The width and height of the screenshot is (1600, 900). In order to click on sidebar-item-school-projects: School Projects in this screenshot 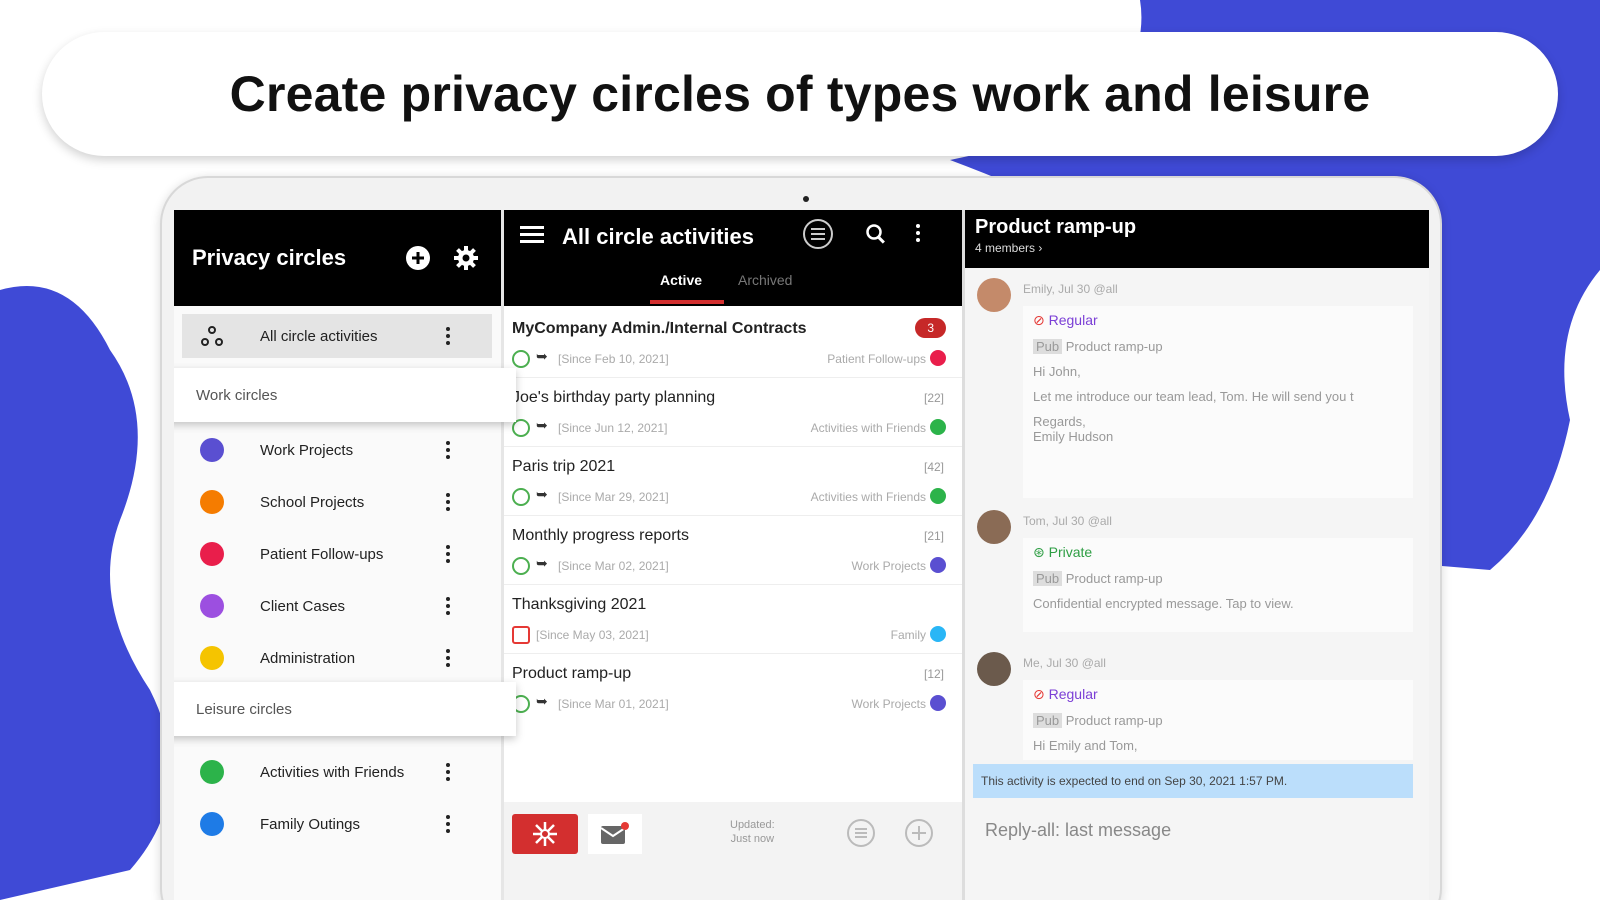, I will do `click(337, 502)`.